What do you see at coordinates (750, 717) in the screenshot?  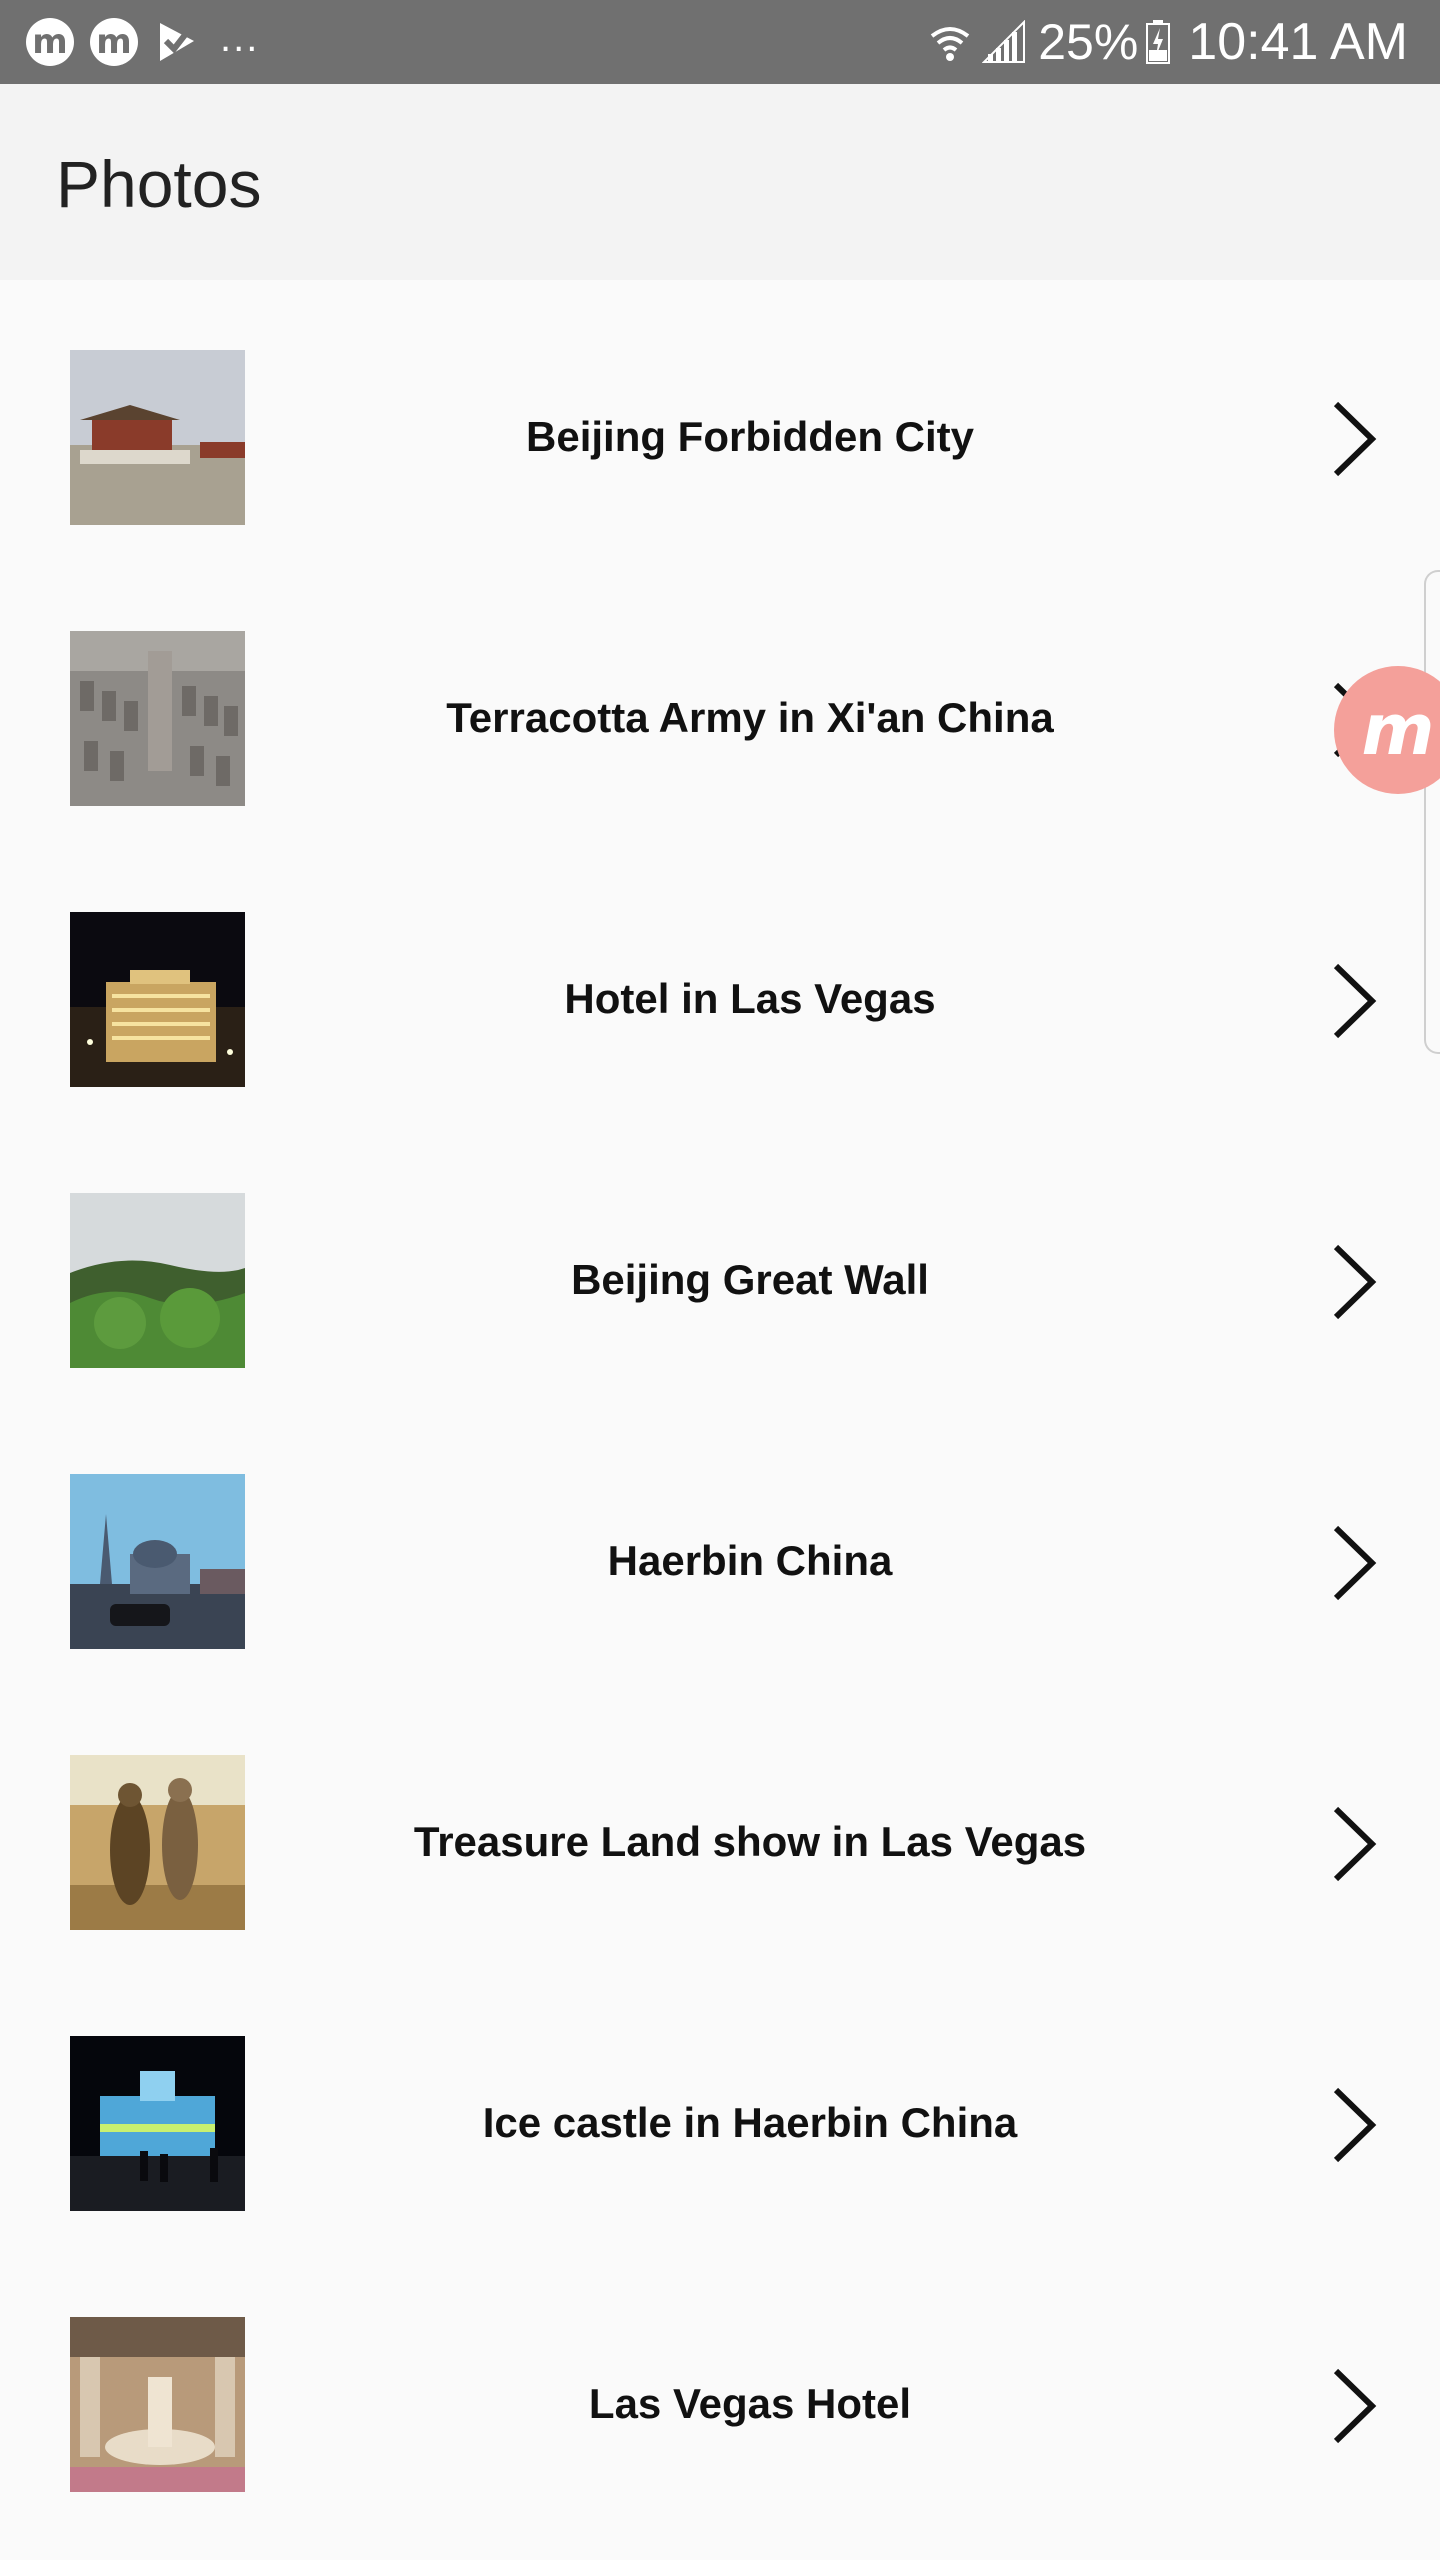 I see `photo-title: Terracotta Army in Xi'an China` at bounding box center [750, 717].